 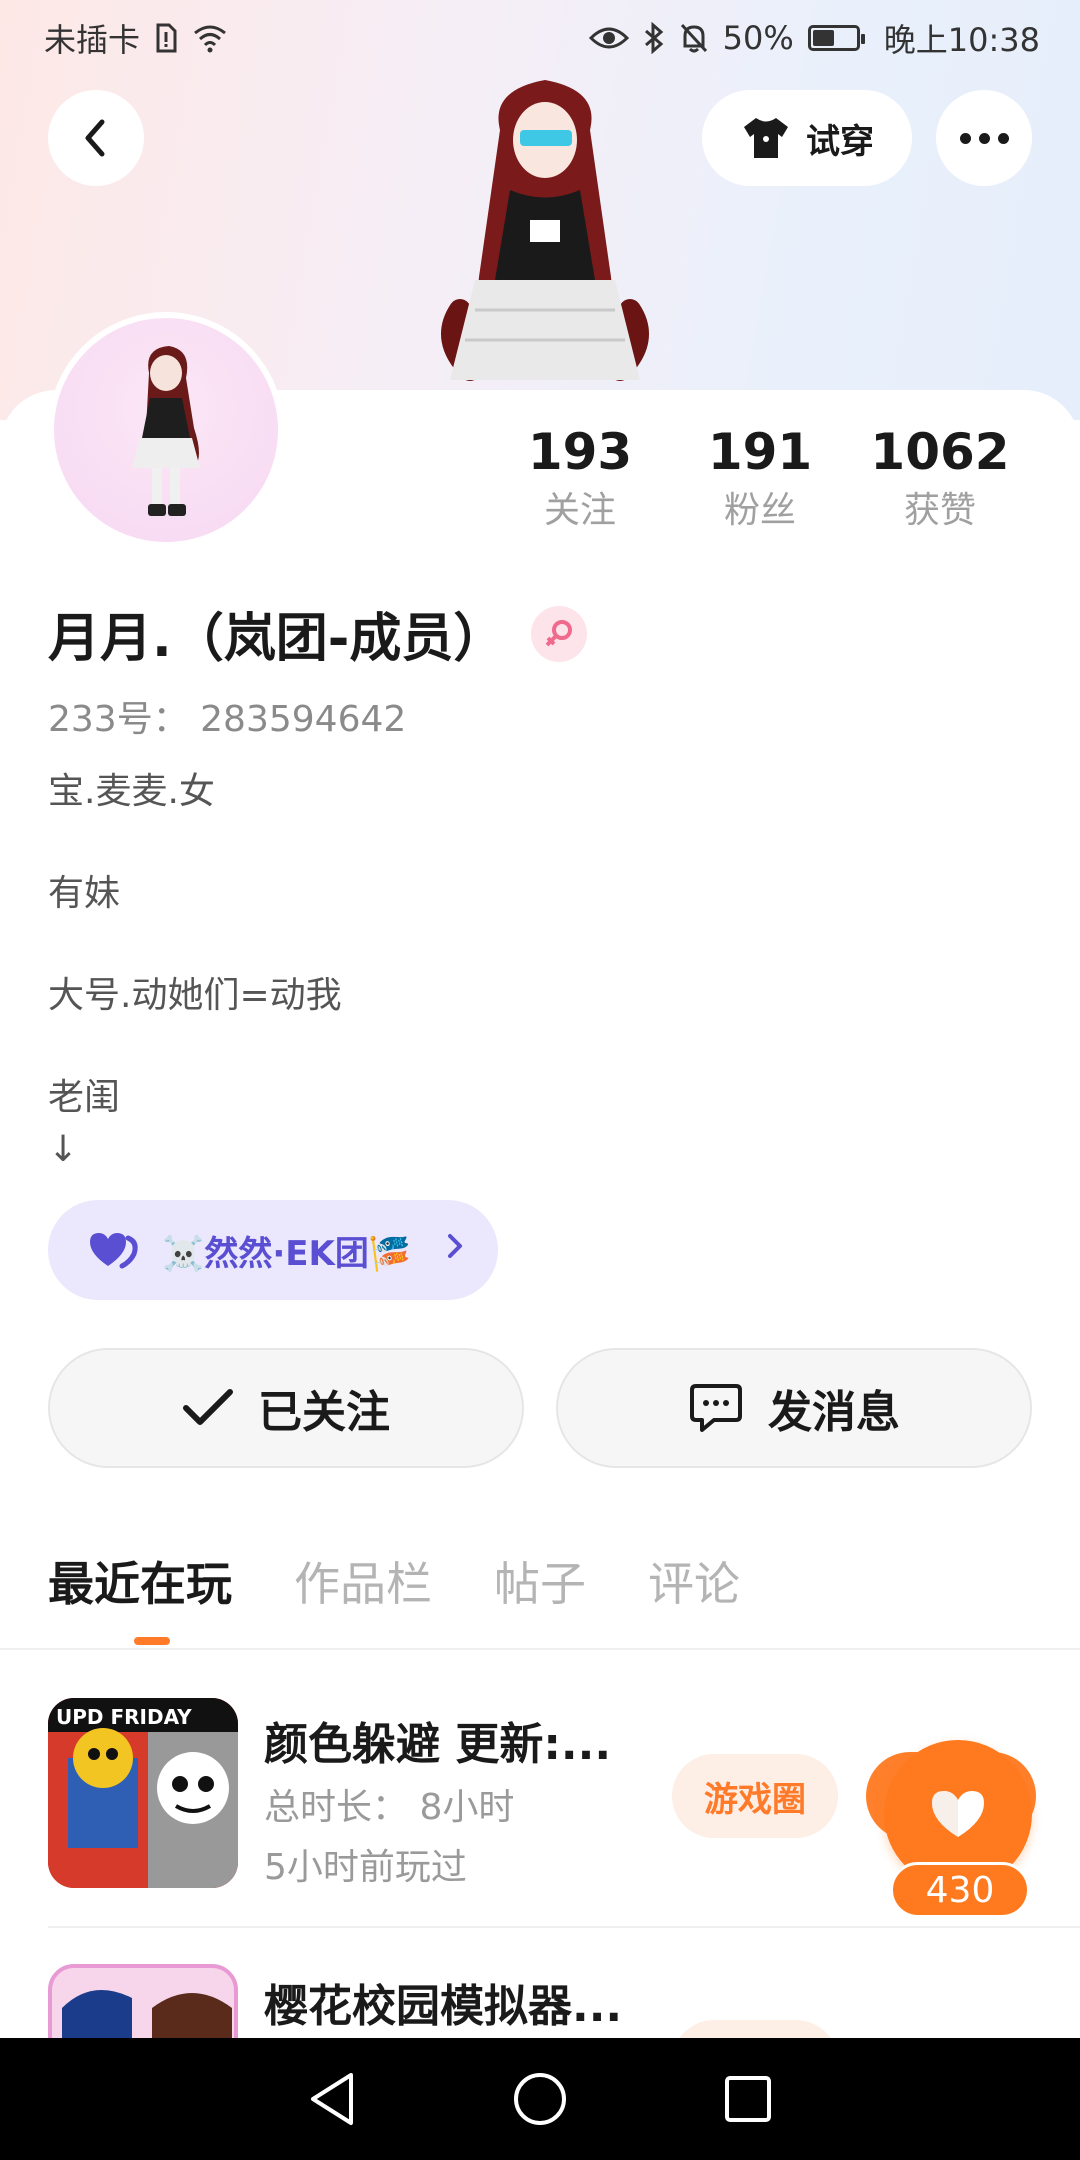 I want to click on system-nav-bar, so click(x=540, y=2099).